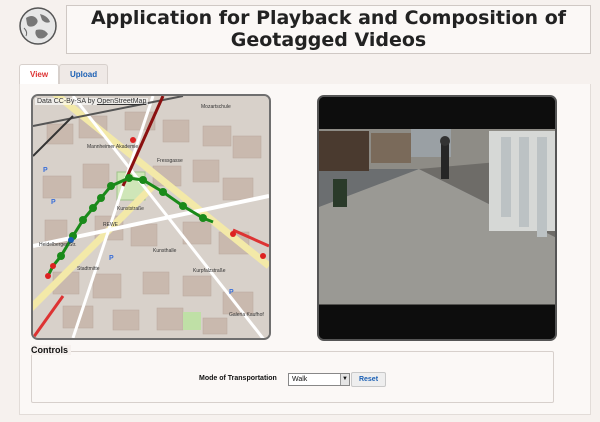 The height and width of the screenshot is (422, 600). What do you see at coordinates (111, 225) in the screenshot?
I see `map-label: REWE` at bounding box center [111, 225].